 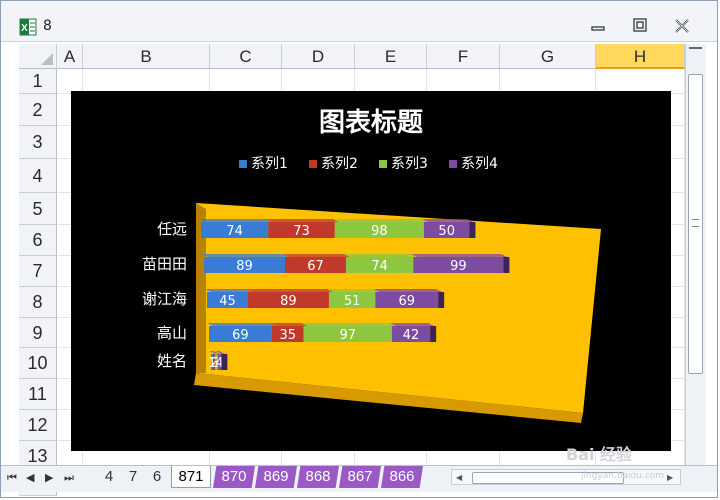 What do you see at coordinates (227, 301) in the screenshot?
I see `bar-data-label: 45` at bounding box center [227, 301].